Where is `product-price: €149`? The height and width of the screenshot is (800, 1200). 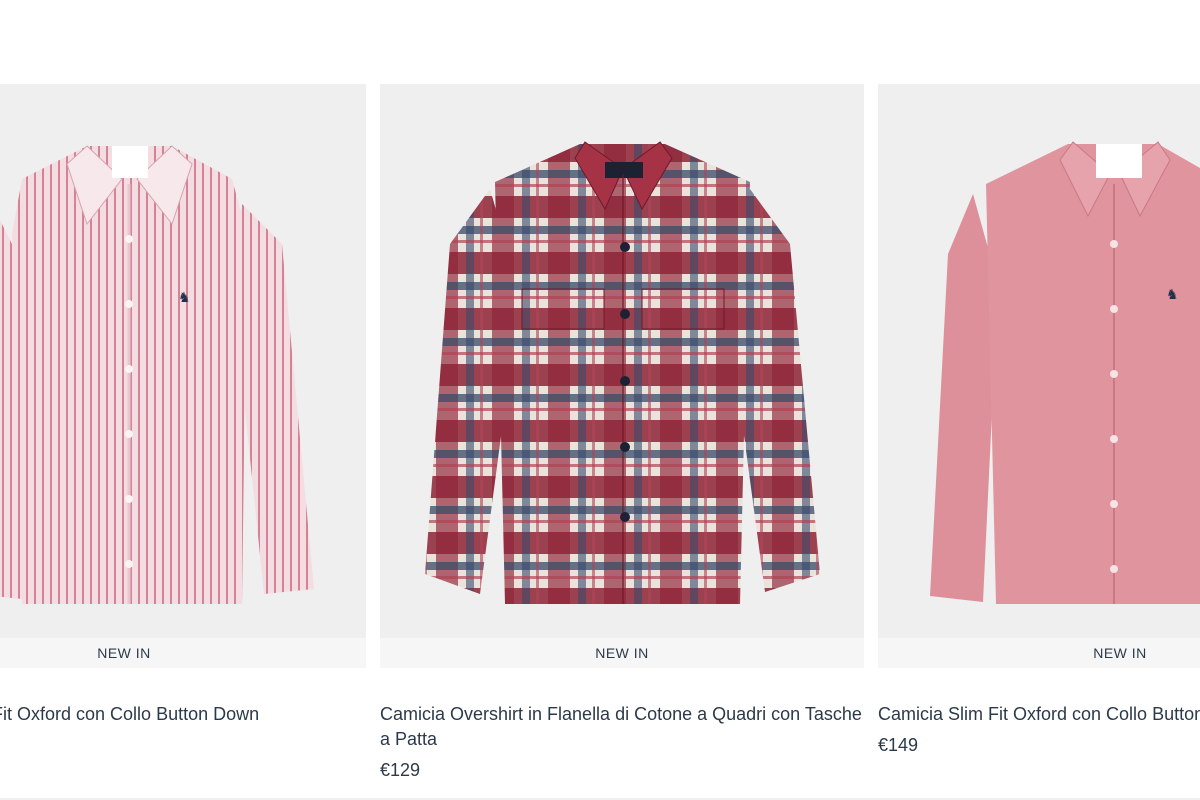
product-price: €149 is located at coordinates (898, 745).